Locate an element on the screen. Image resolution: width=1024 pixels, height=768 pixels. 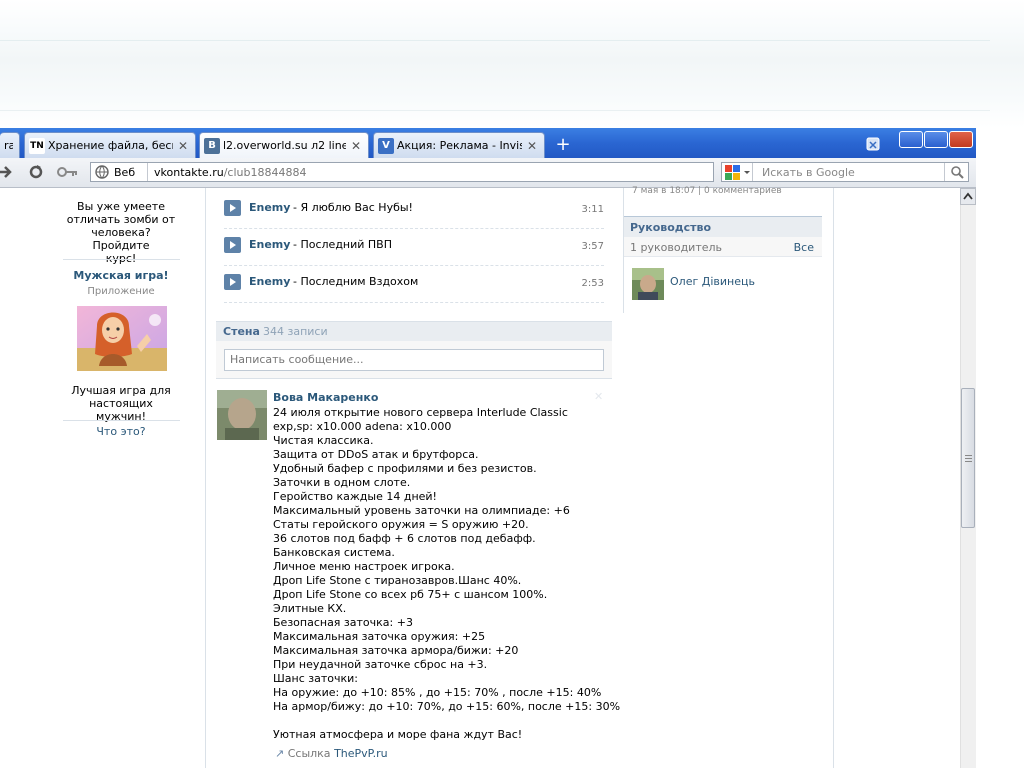
web-site-info-button: Веб is located at coordinates (120, 172).